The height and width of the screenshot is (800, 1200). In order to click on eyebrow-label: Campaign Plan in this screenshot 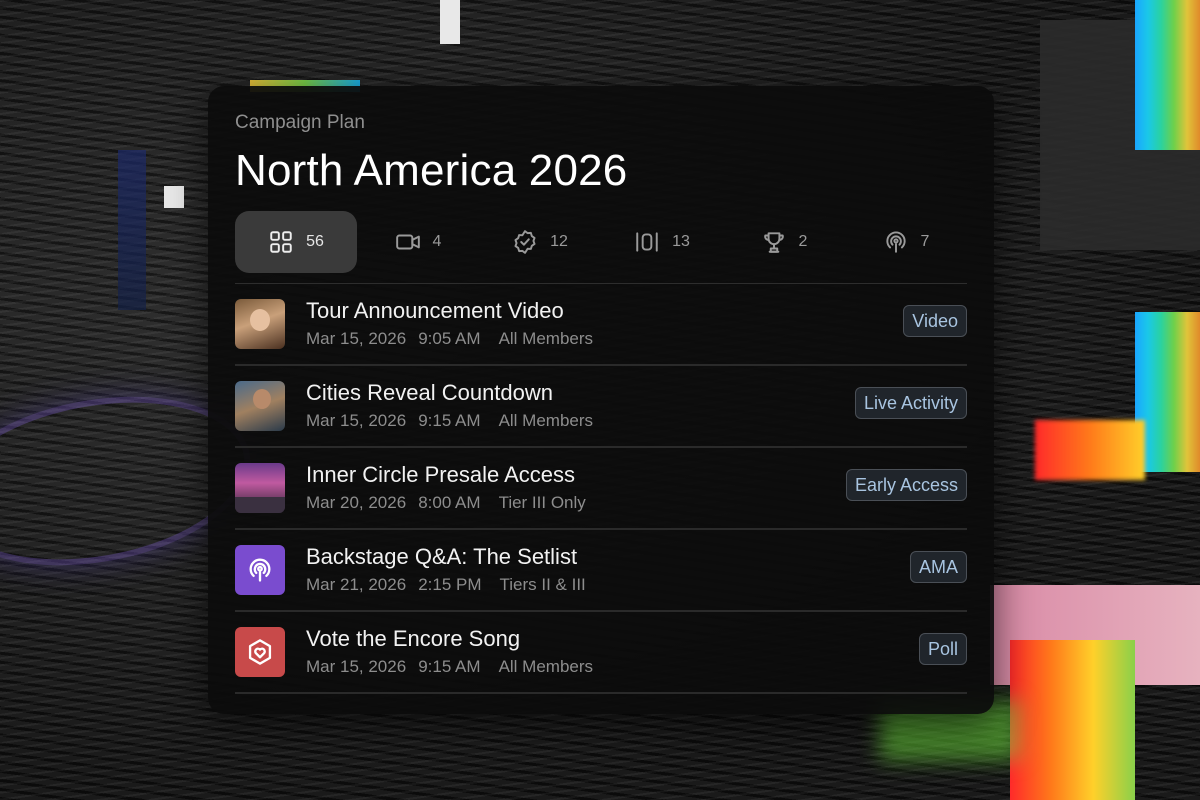, I will do `click(300, 122)`.